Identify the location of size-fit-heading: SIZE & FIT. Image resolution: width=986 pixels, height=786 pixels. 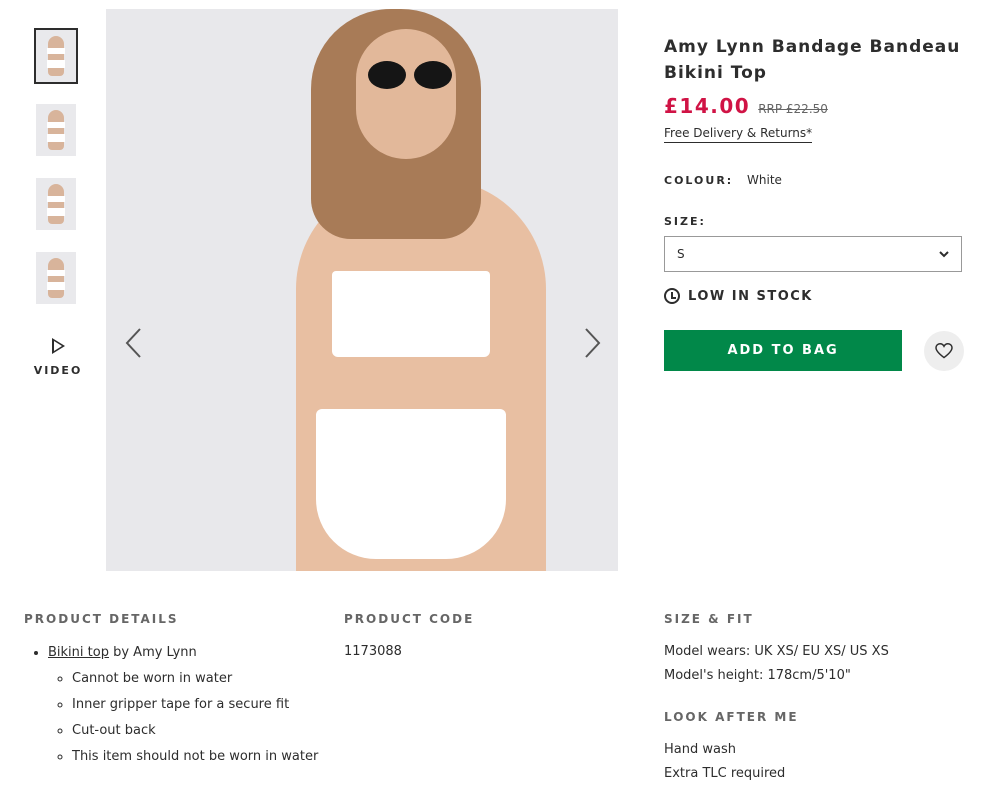
(709, 619).